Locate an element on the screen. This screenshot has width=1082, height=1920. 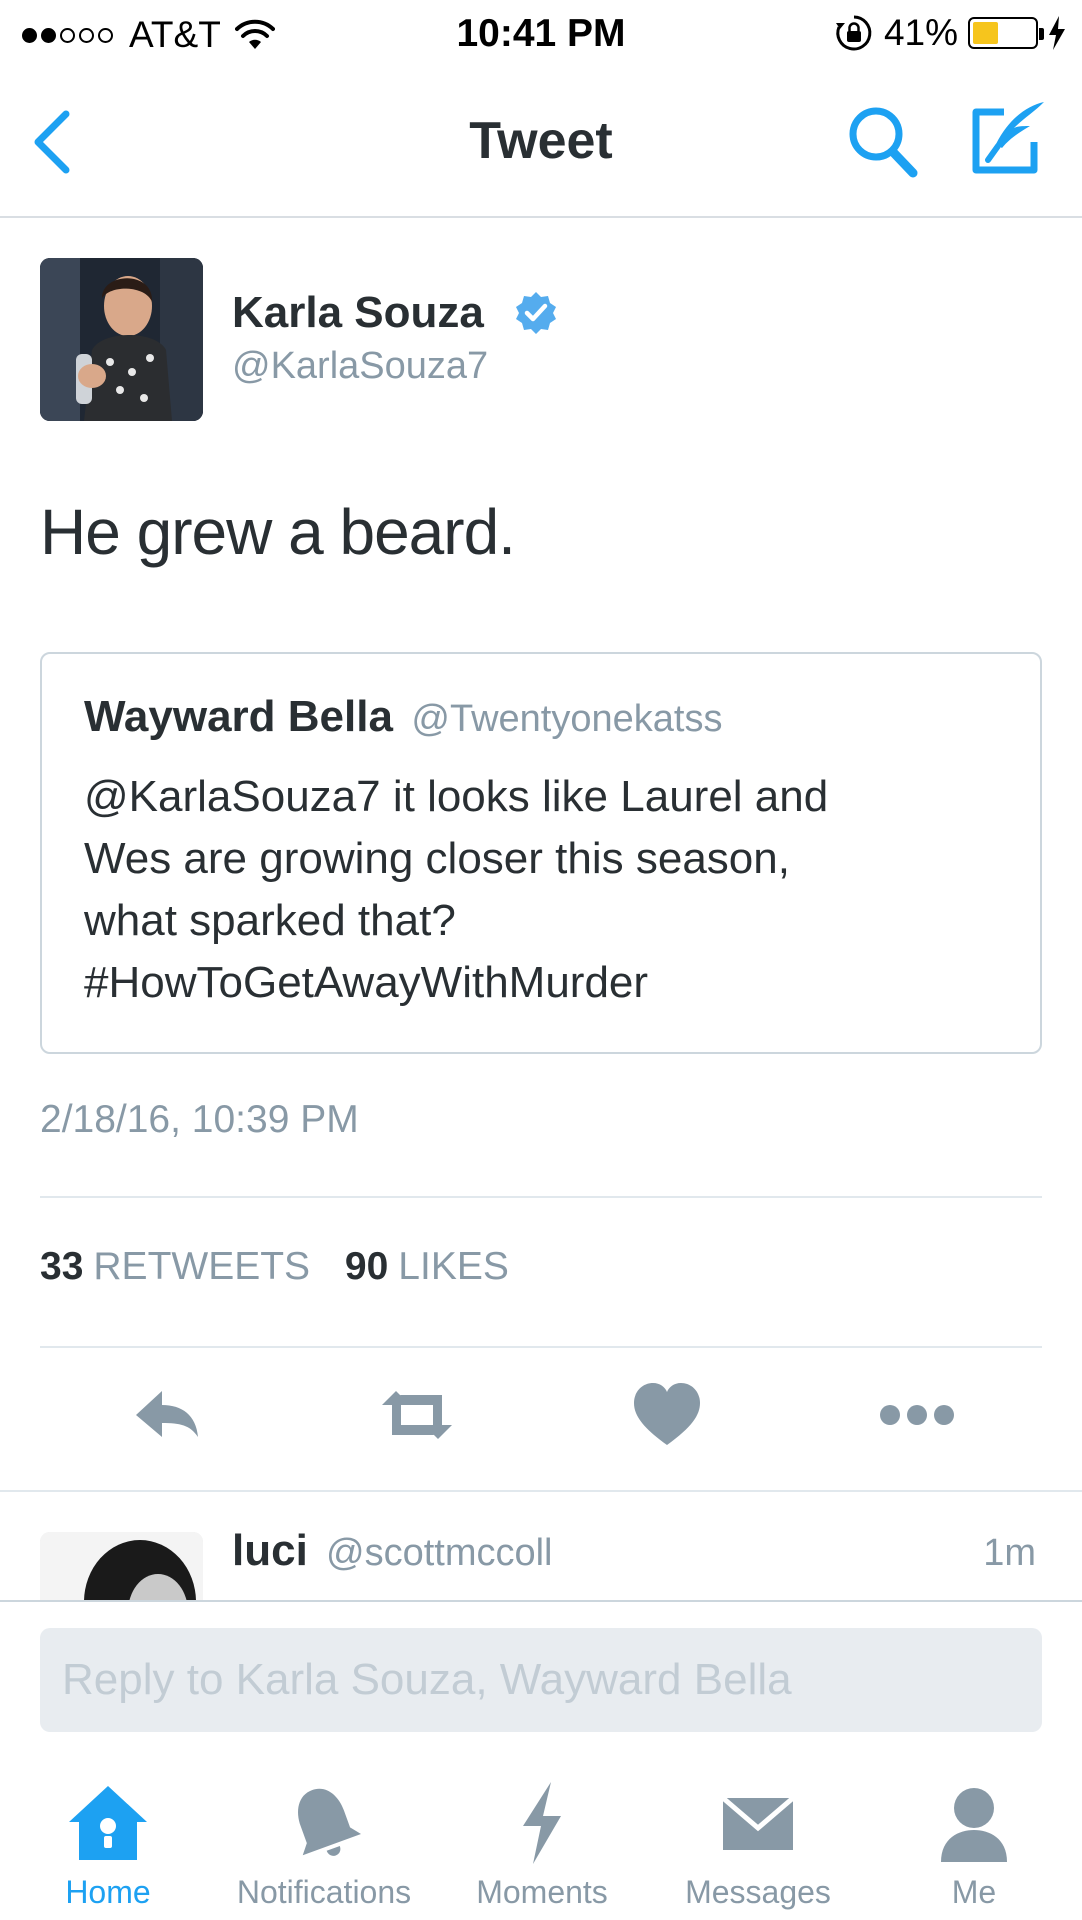
reply-avatar is located at coordinates (121, 1566).